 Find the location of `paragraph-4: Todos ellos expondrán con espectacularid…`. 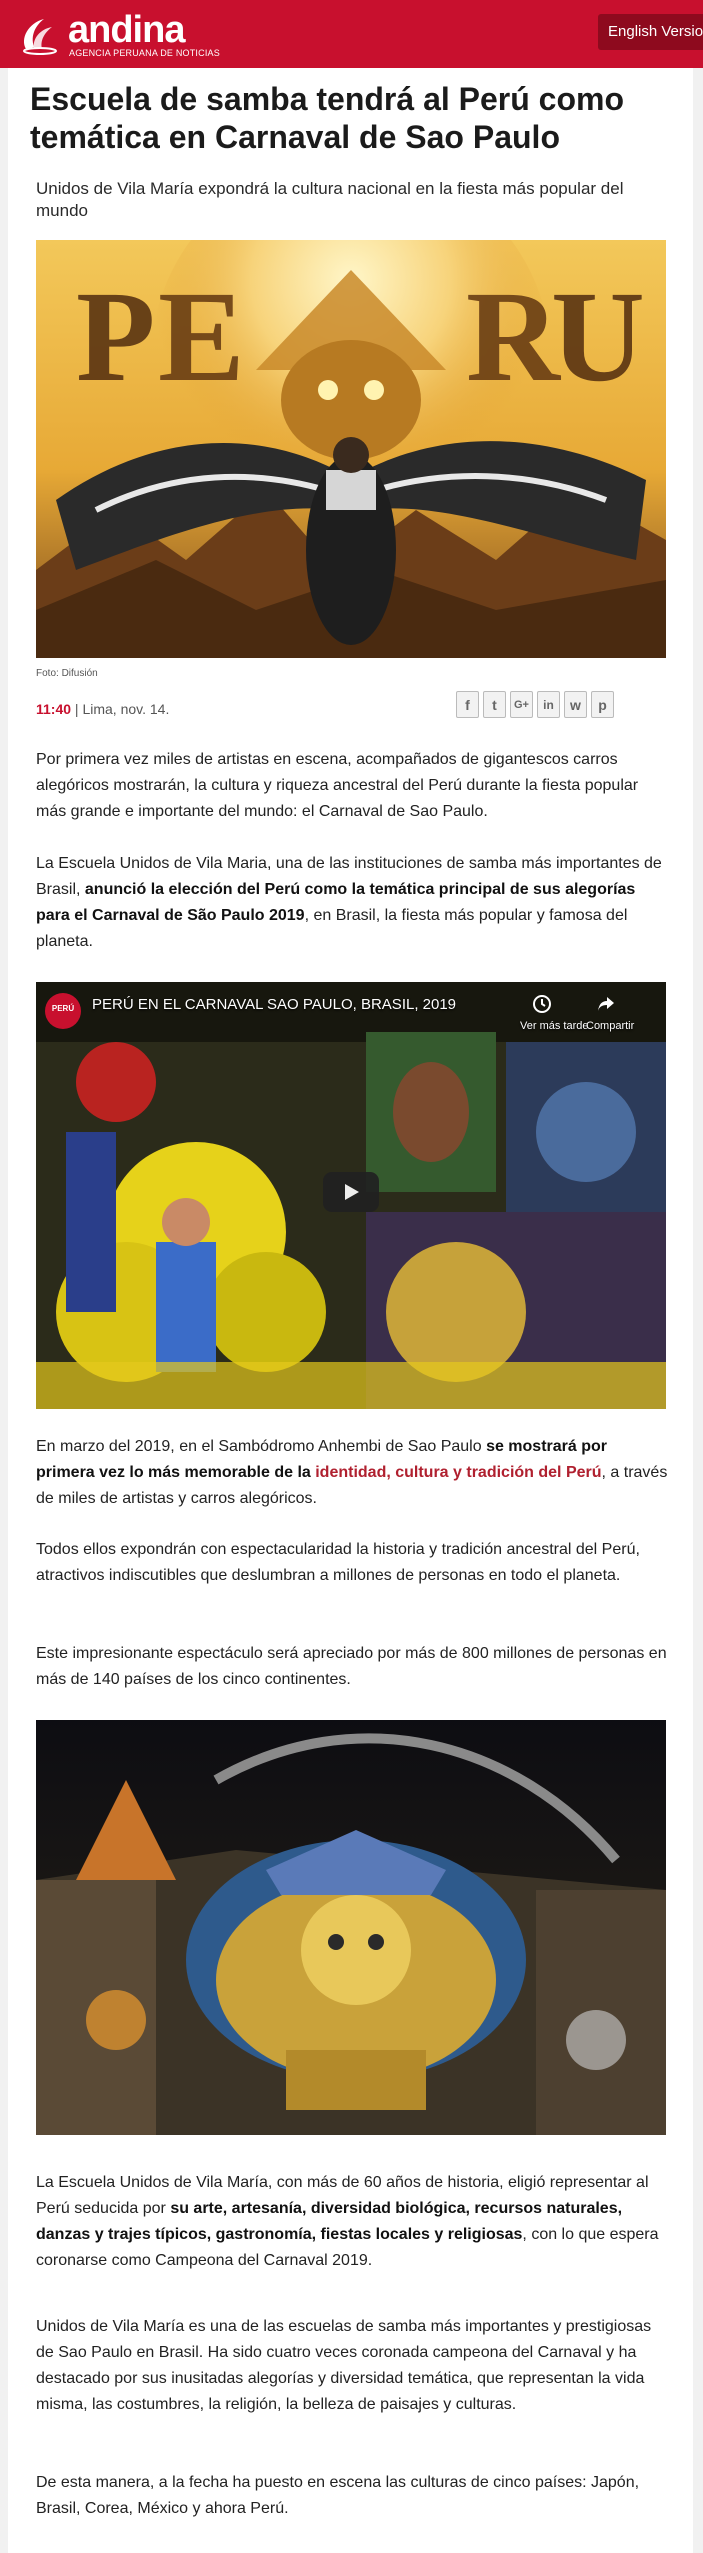

paragraph-4: Todos ellos expondrán con espectacularid… is located at coordinates (338, 1562).